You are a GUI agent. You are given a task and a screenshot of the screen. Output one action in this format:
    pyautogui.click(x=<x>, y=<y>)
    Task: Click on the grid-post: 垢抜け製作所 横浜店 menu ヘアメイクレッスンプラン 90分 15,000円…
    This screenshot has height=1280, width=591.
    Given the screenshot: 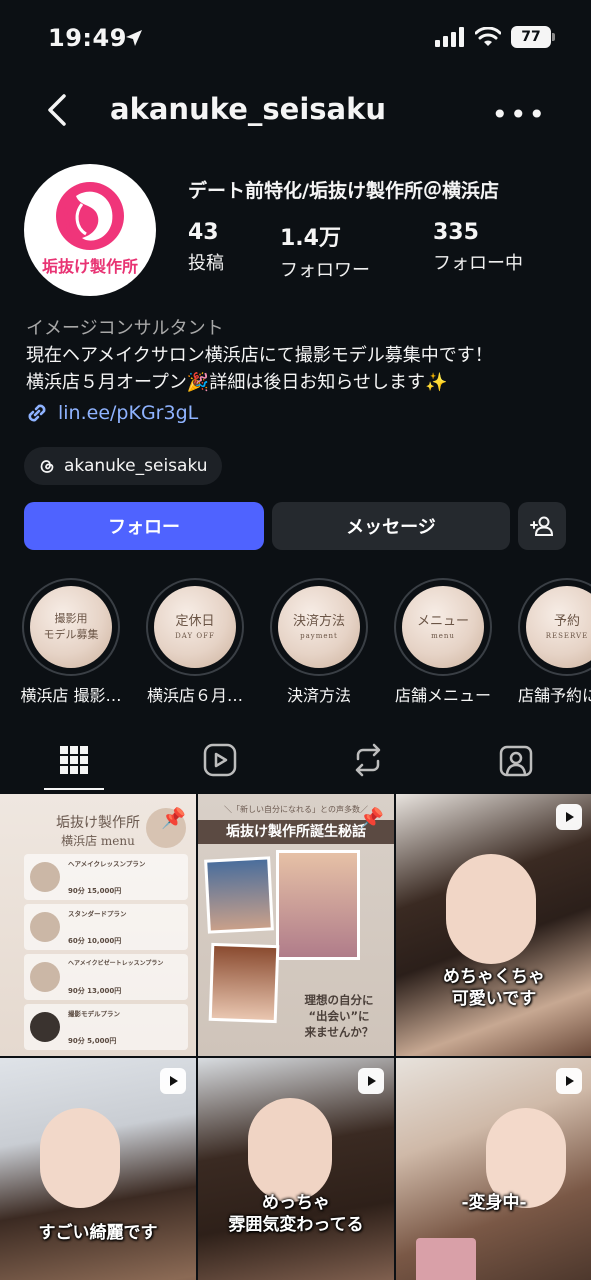 What is the action you would take?
    pyautogui.click(x=98, y=925)
    